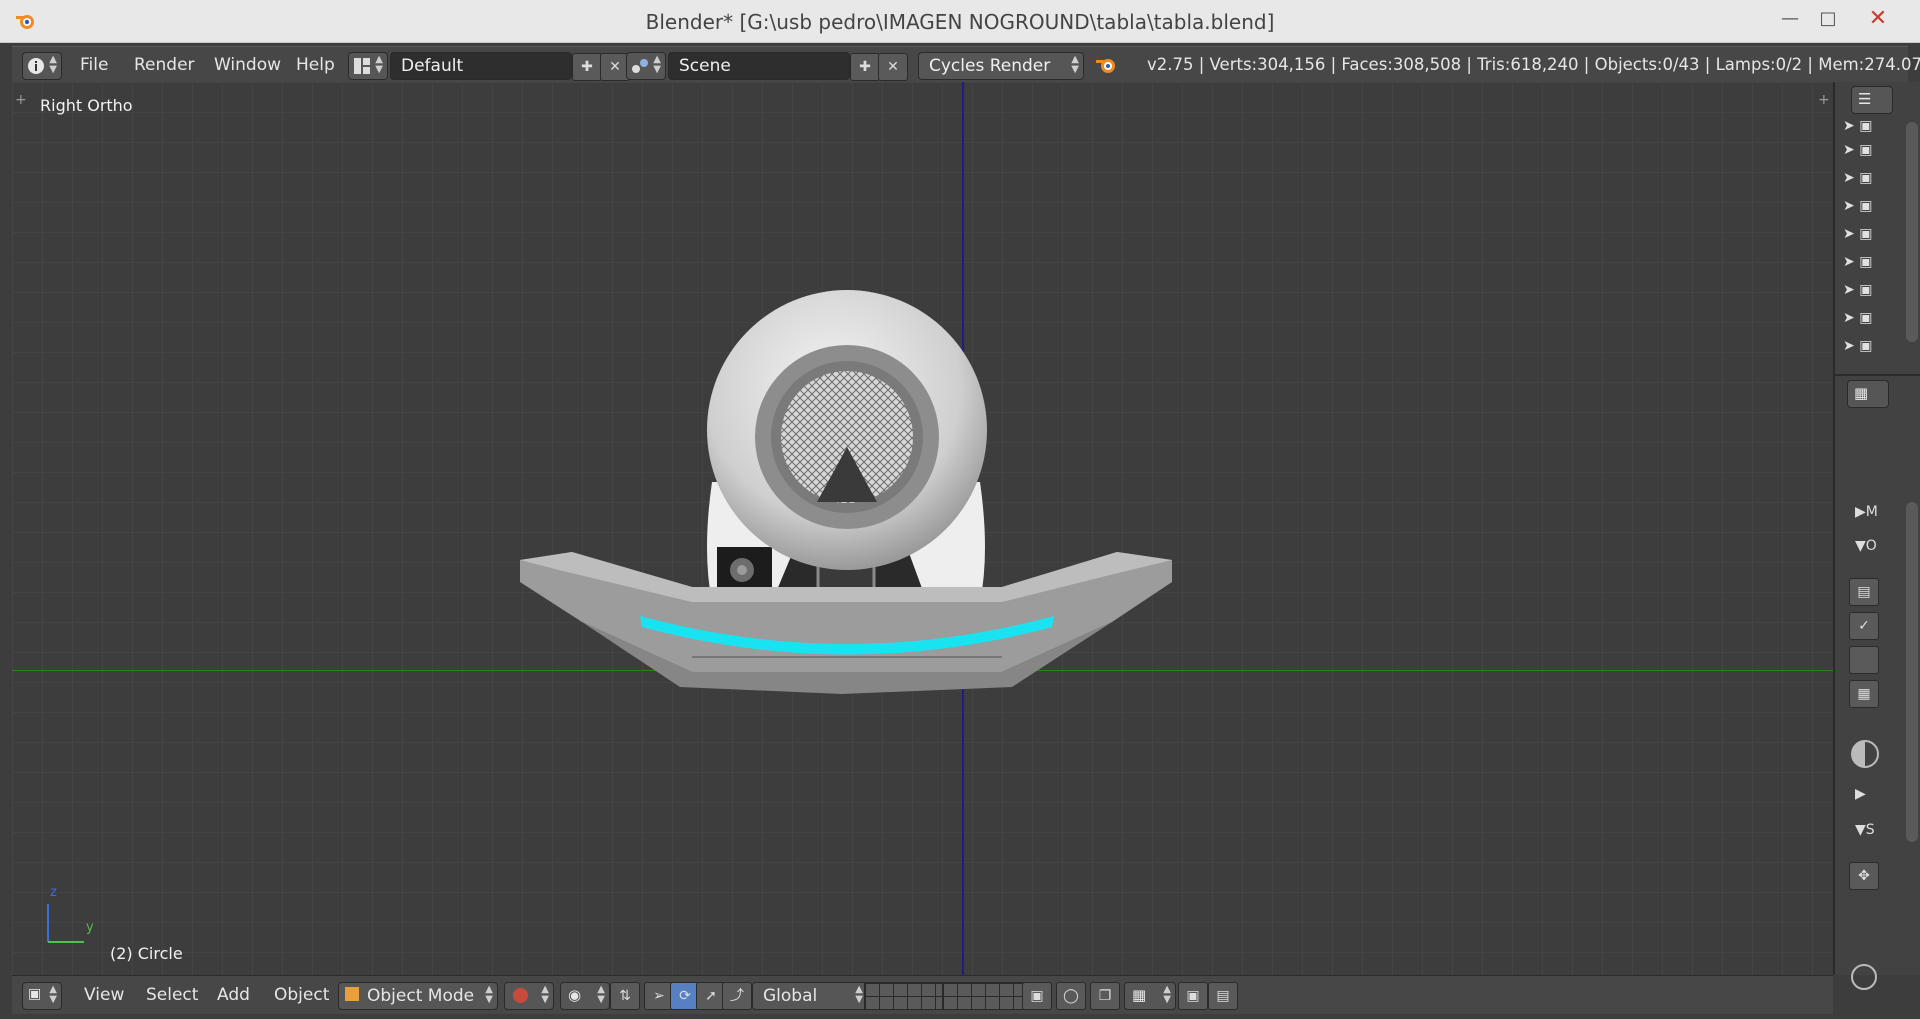  Describe the element at coordinates (104, 995) in the screenshot. I see `menu-view: View` at that location.